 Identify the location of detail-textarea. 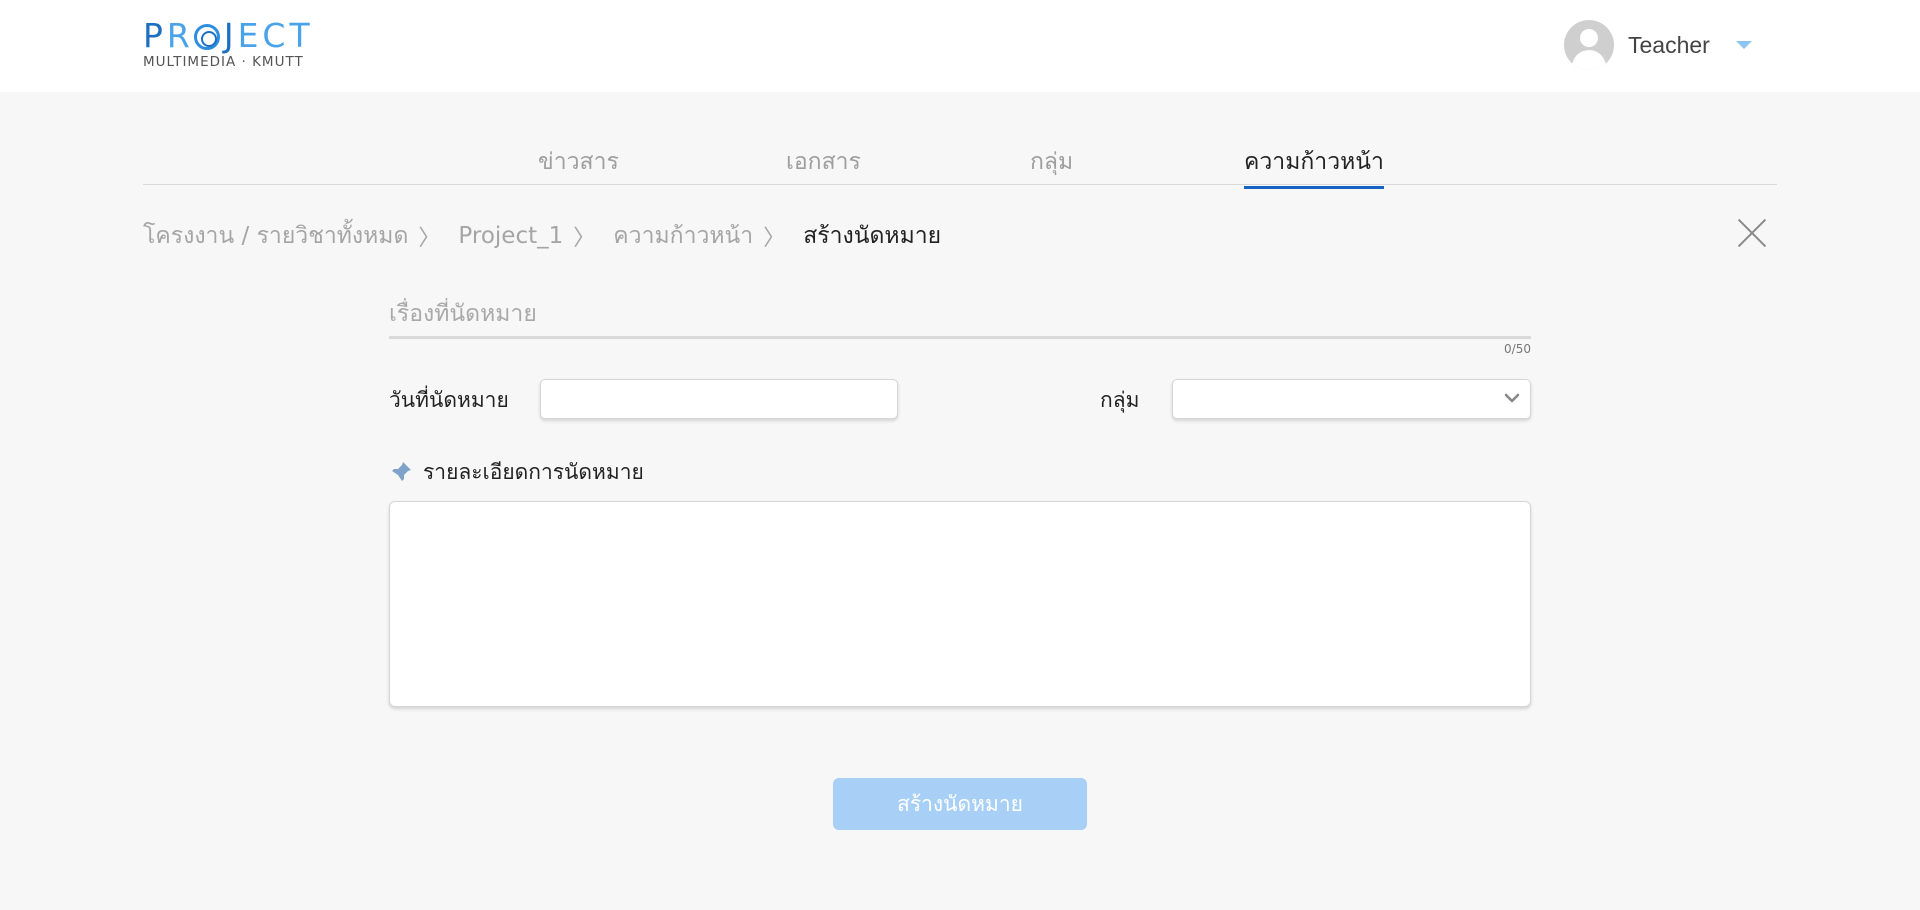
(960, 604).